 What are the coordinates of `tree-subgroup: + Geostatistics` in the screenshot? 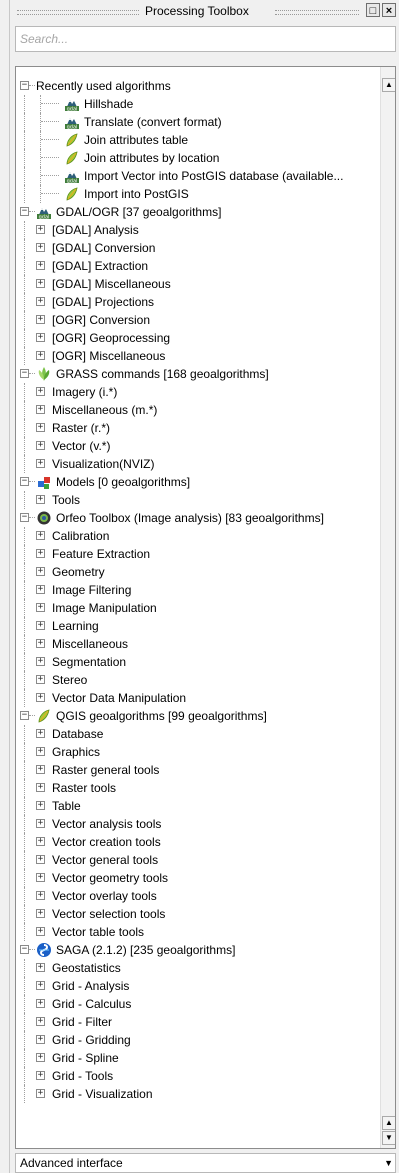 It's located at (198, 968).